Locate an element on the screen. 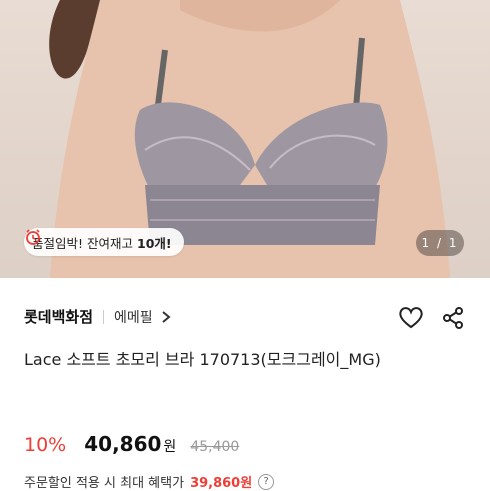  low-stock-badge: 품절임박! 잔여재고 10개! is located at coordinates (104, 242).